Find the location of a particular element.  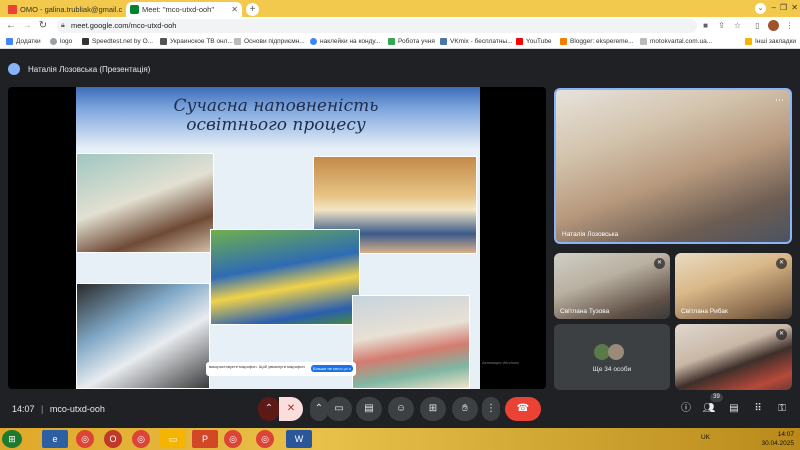

meet-icon is located at coordinates (134, 9).